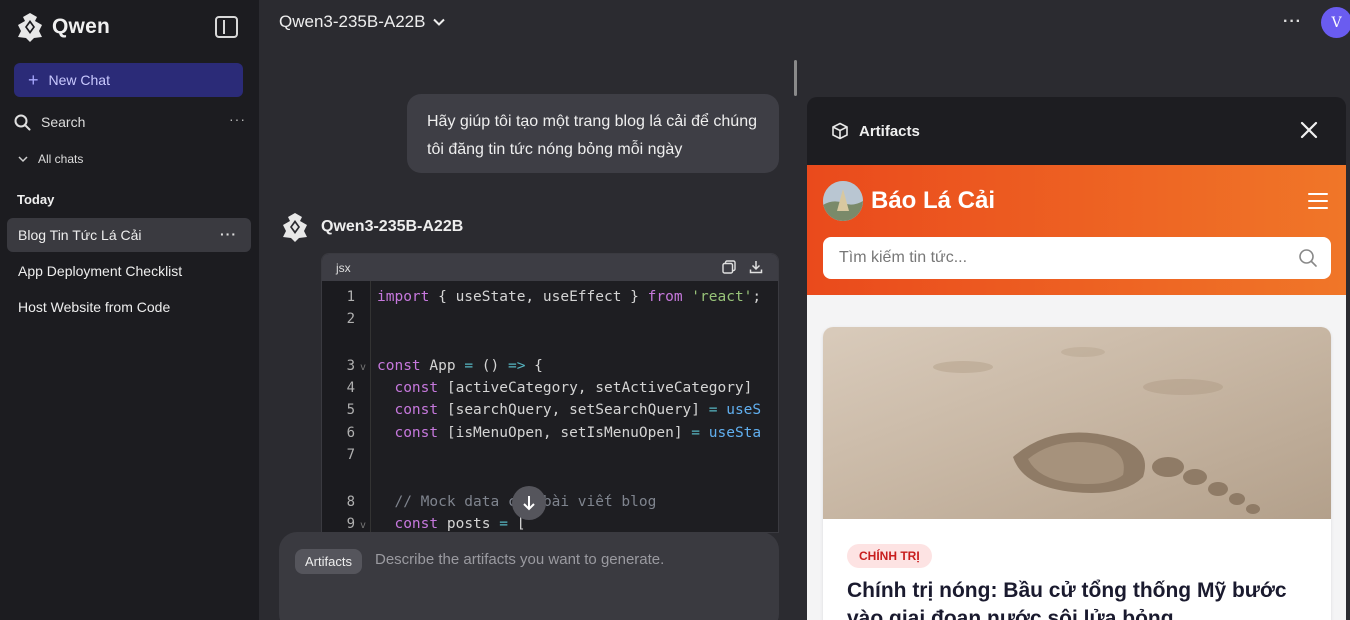  What do you see at coordinates (1076, 230) in the screenshot?
I see `site-header: Báo Lá Cải` at bounding box center [1076, 230].